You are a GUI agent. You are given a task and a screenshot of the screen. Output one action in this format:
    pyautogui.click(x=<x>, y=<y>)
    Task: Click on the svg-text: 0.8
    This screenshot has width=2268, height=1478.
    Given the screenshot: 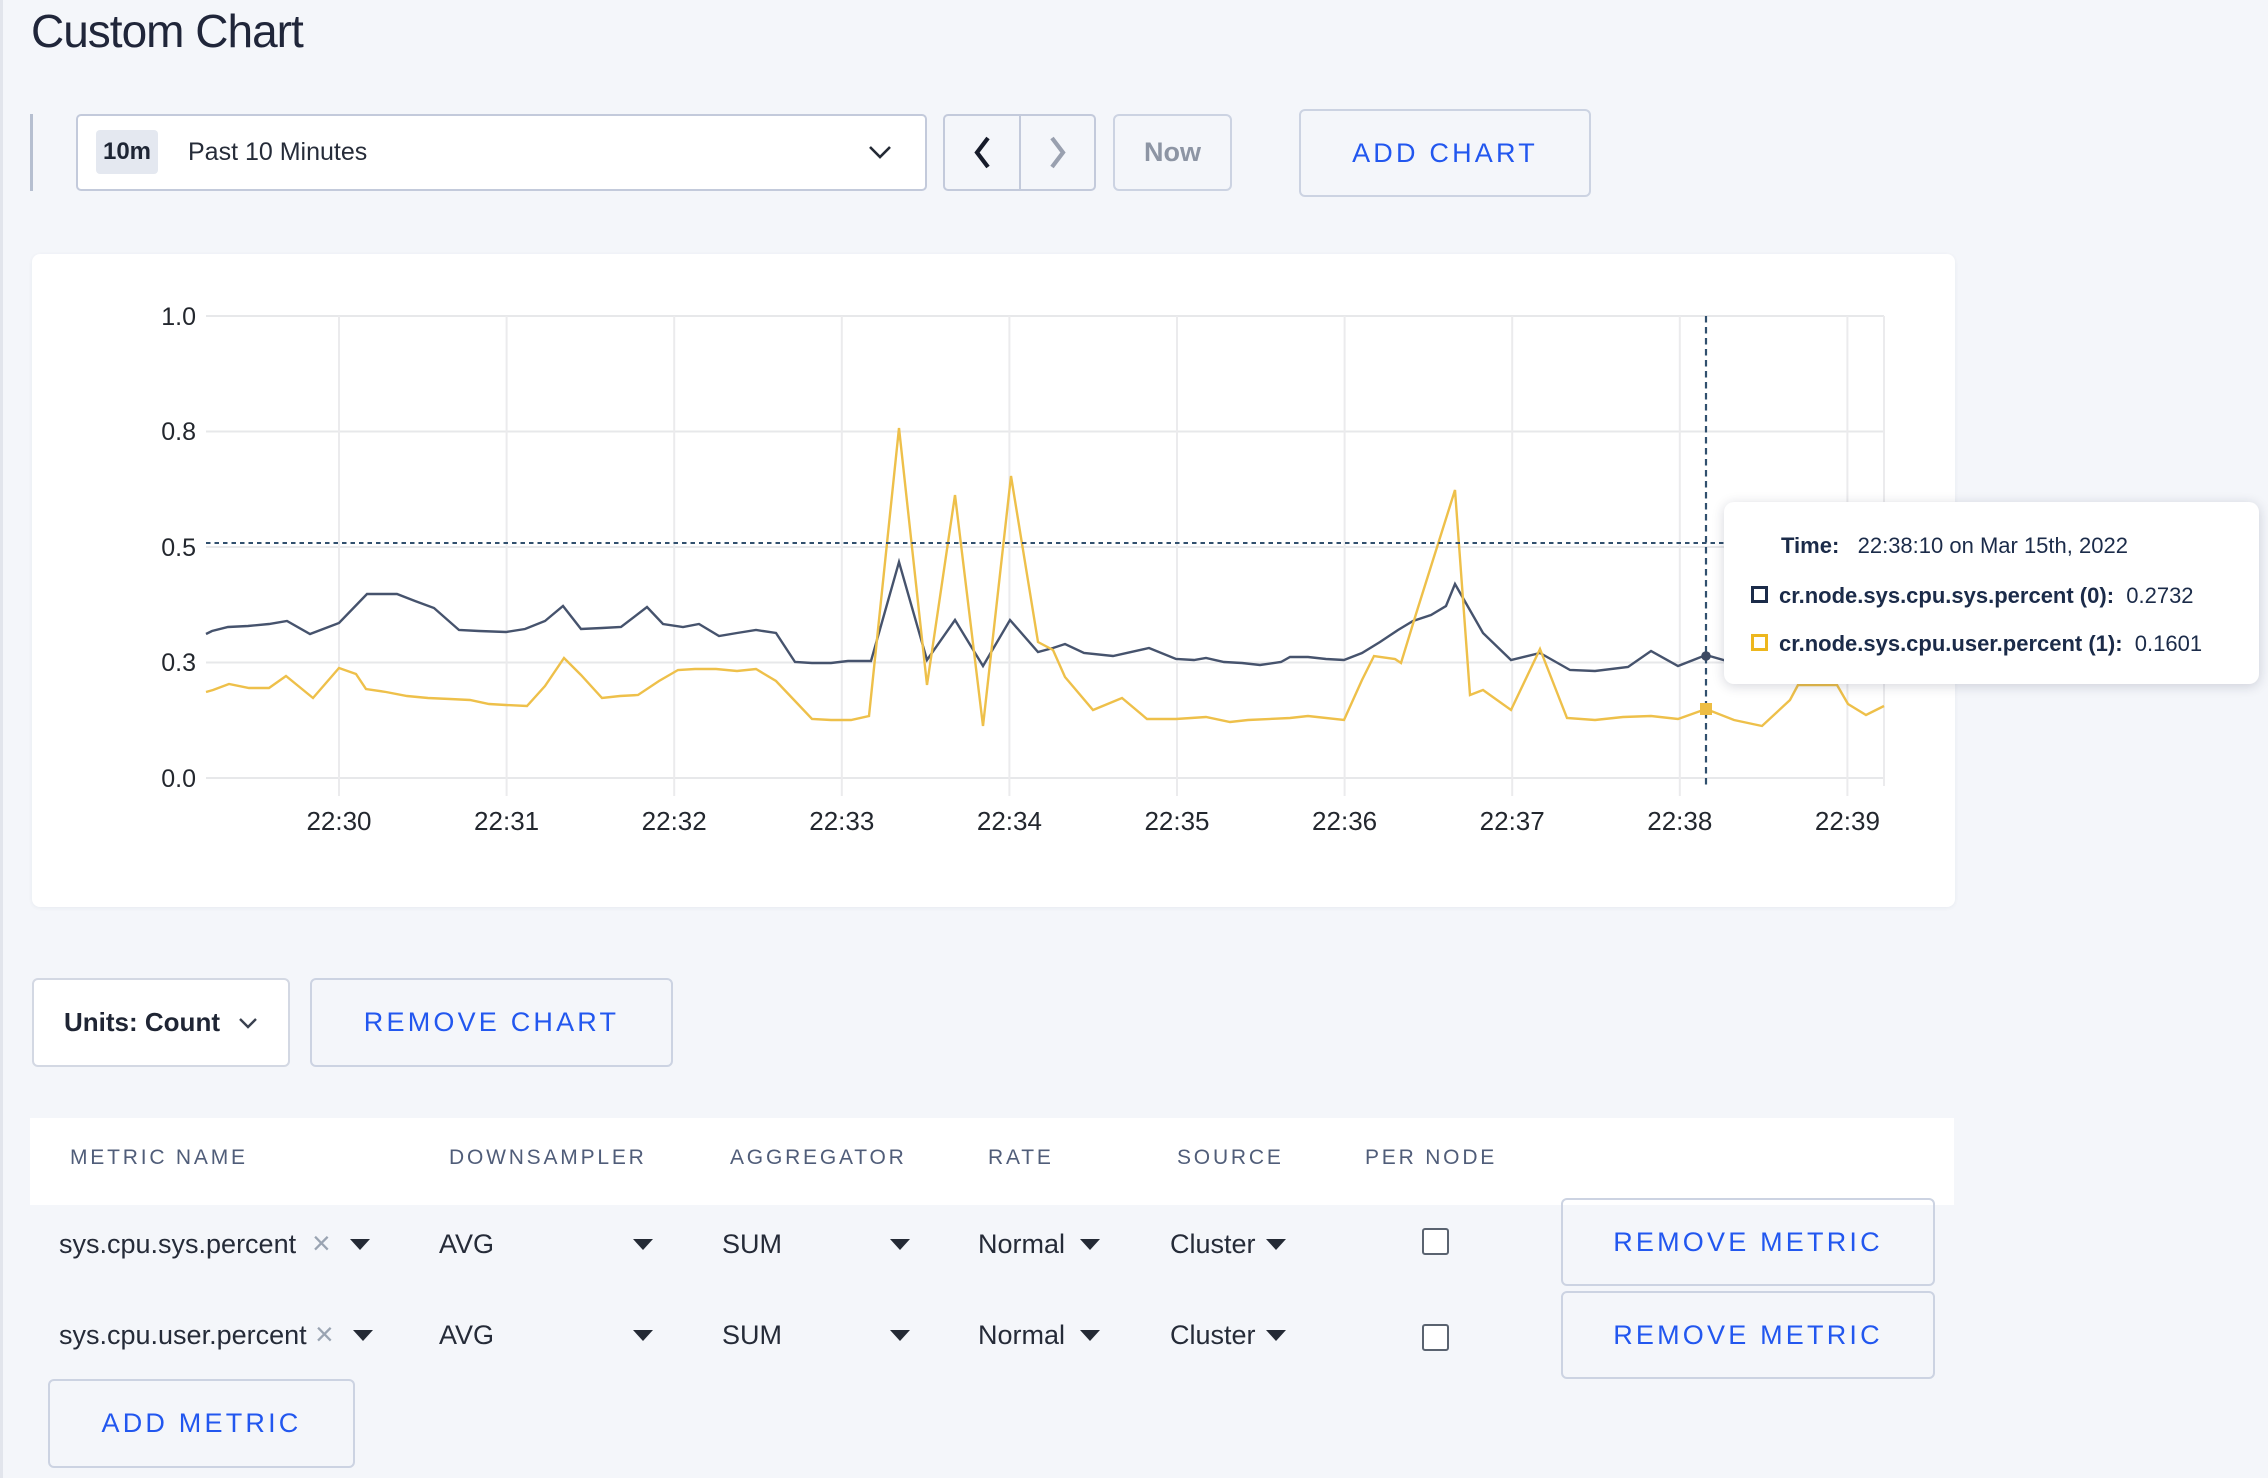 What is the action you would take?
    pyautogui.click(x=178, y=432)
    